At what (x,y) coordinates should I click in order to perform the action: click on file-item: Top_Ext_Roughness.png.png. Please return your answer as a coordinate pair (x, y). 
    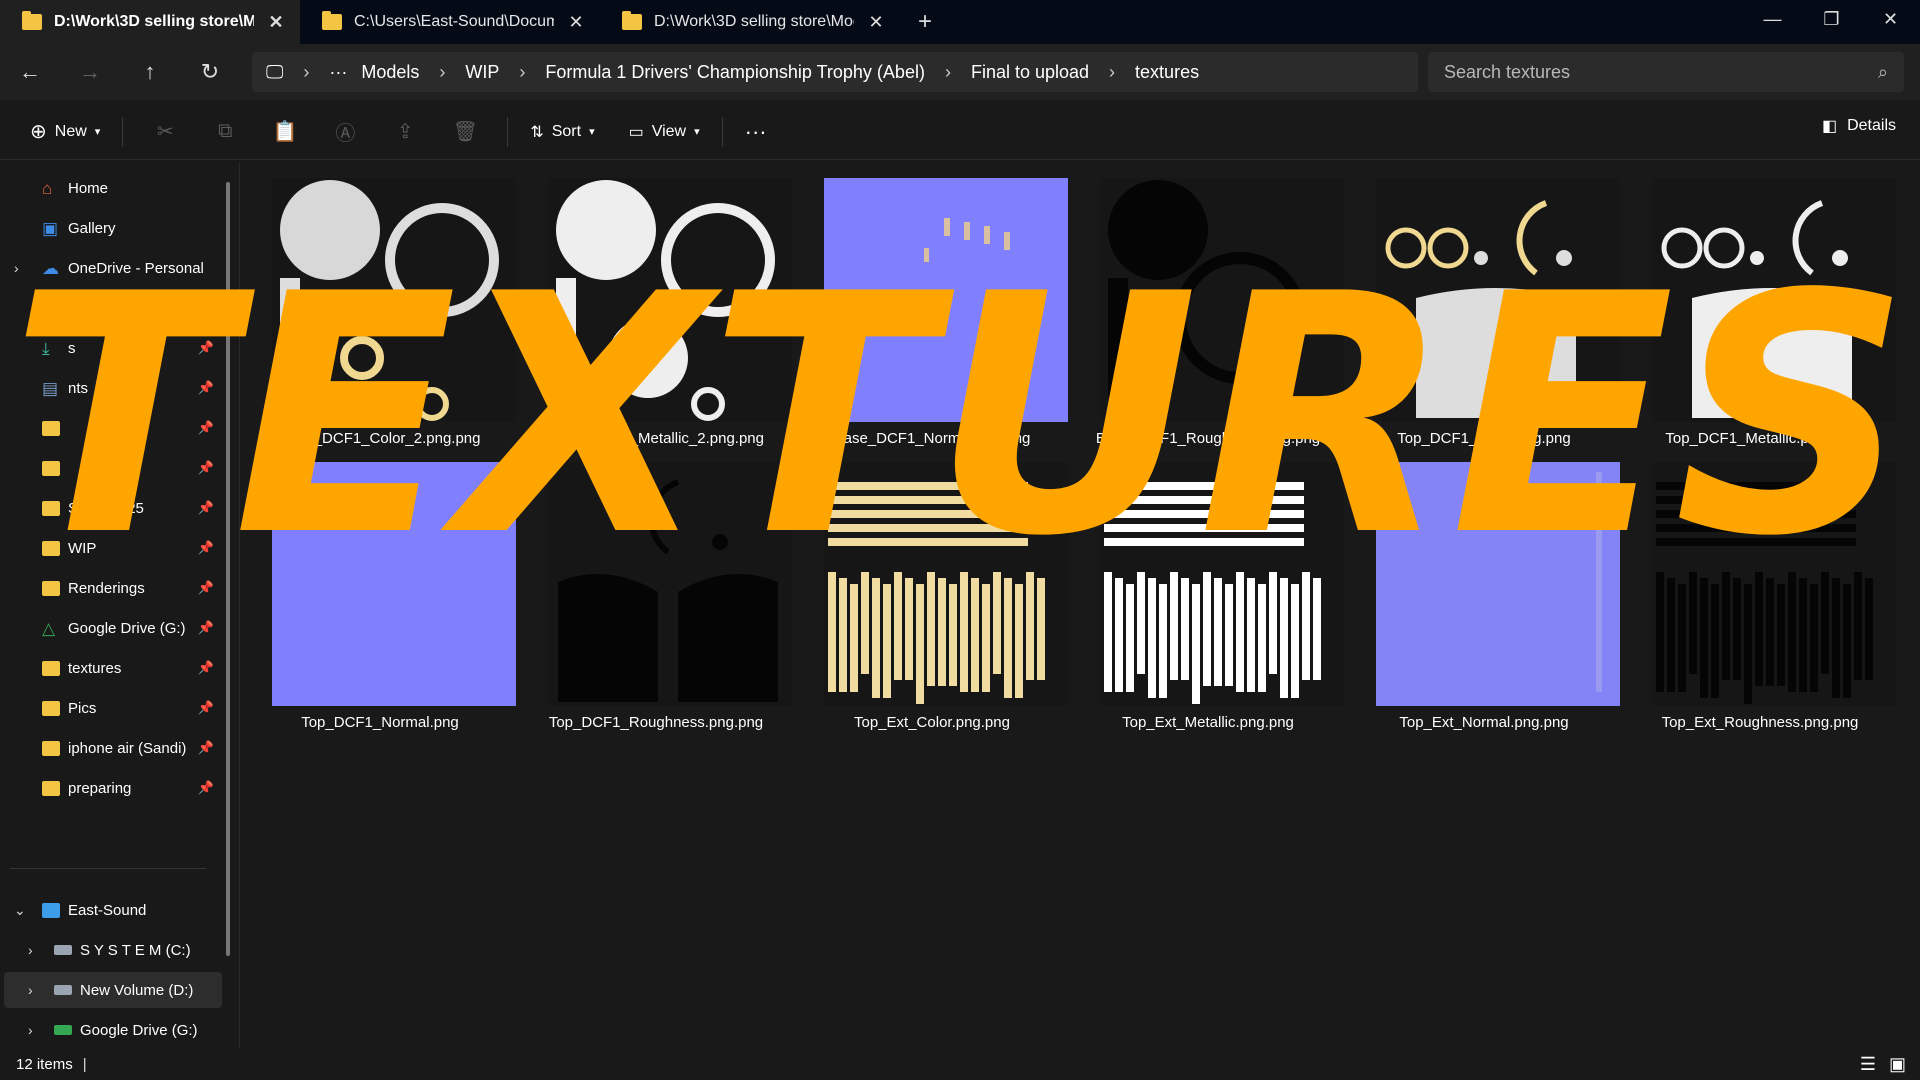
    Looking at the image, I should click on (1760, 589).